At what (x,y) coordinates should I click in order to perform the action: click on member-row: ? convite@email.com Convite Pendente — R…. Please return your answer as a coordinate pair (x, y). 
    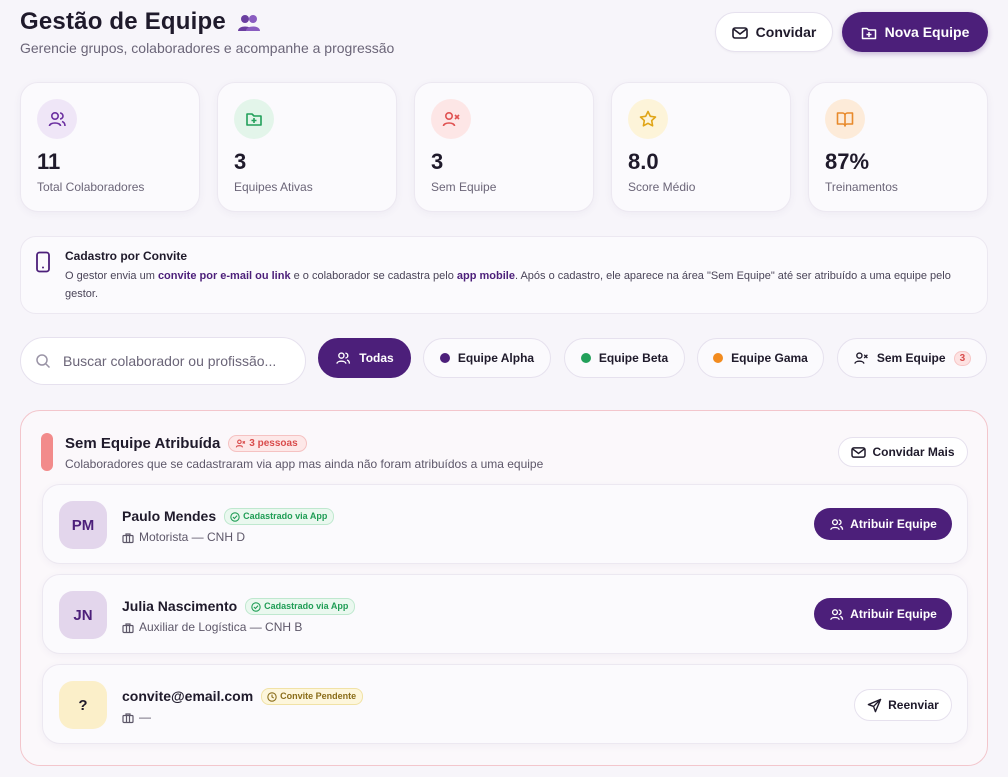
    Looking at the image, I should click on (505, 704).